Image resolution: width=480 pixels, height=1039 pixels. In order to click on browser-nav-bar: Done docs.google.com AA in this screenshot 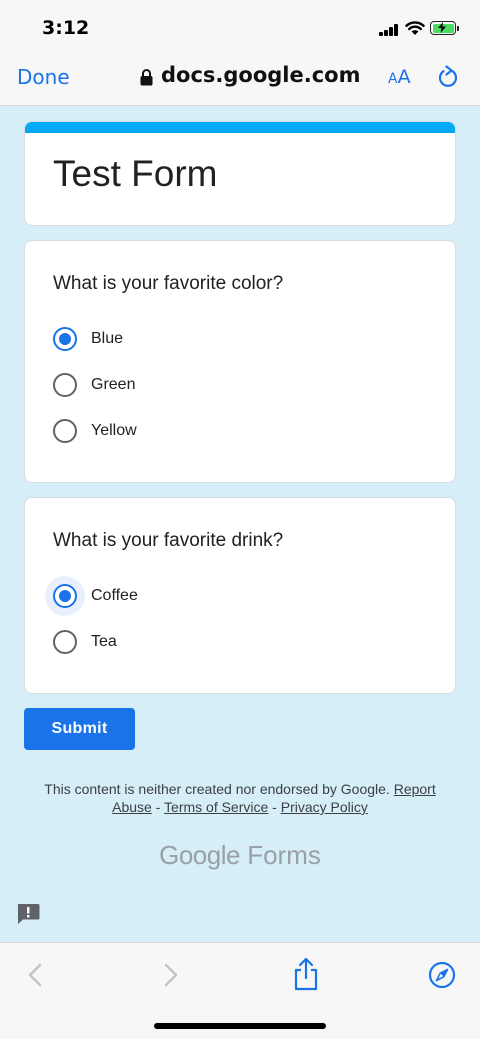, I will do `click(240, 81)`.